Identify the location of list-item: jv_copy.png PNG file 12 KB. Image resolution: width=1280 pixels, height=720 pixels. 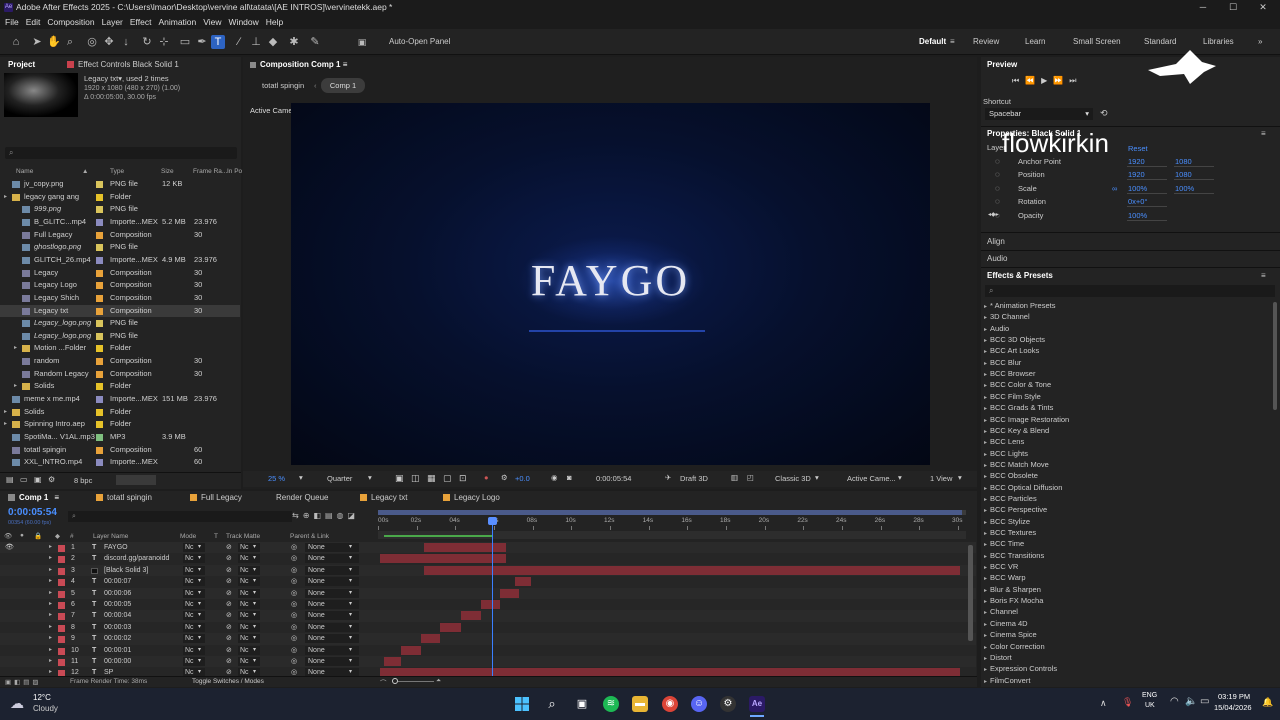
(120, 184).